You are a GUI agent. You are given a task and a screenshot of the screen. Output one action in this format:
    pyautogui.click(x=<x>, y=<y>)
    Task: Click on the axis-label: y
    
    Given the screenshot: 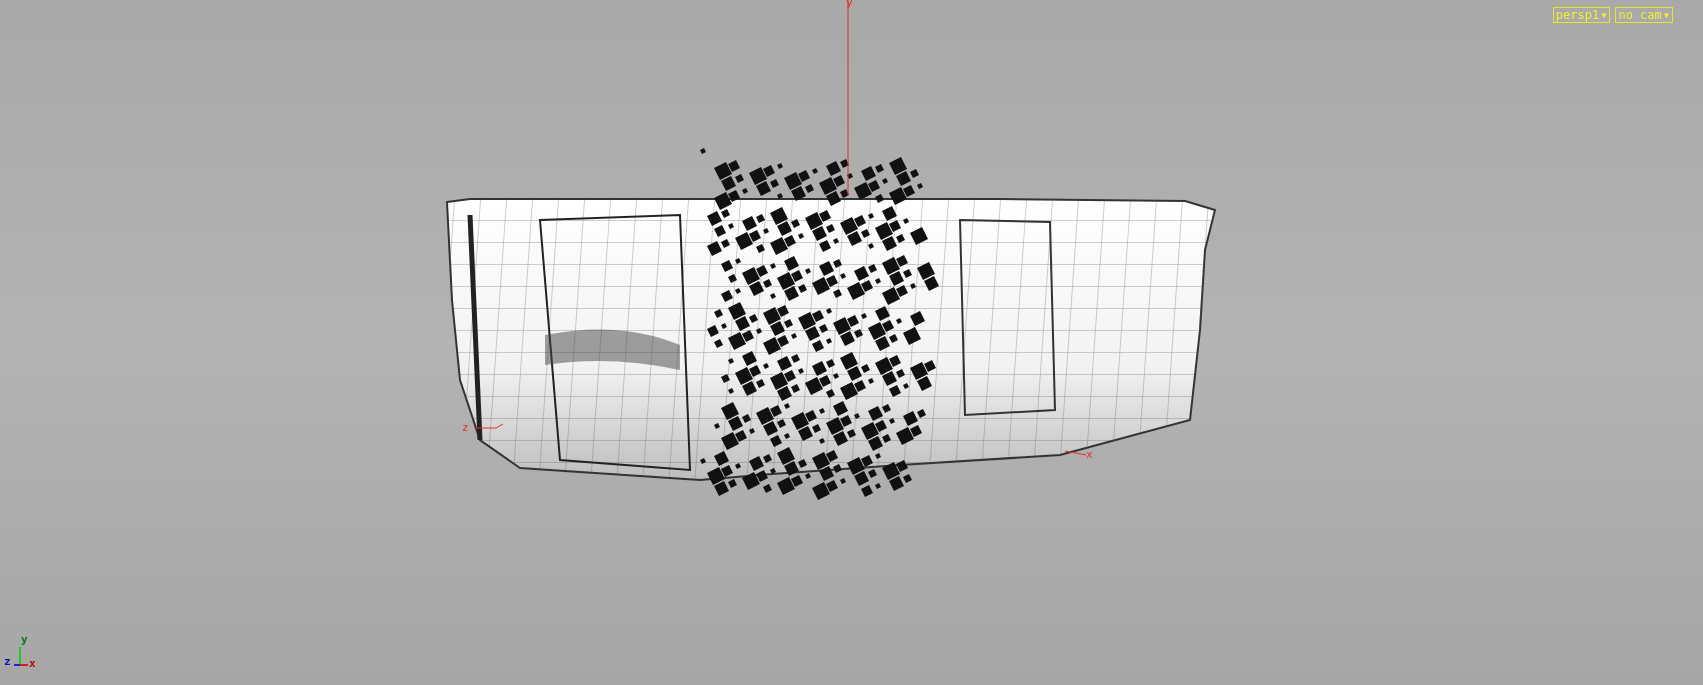 What is the action you would take?
    pyautogui.click(x=849, y=4)
    